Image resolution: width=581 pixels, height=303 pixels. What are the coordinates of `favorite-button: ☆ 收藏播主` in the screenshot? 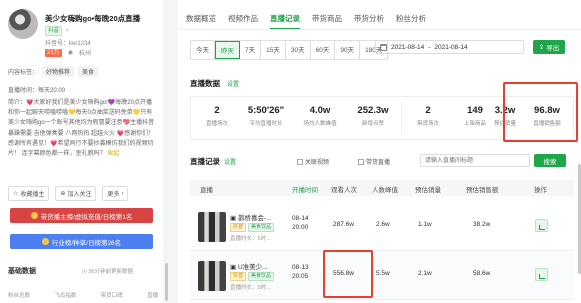 It's located at (29, 193).